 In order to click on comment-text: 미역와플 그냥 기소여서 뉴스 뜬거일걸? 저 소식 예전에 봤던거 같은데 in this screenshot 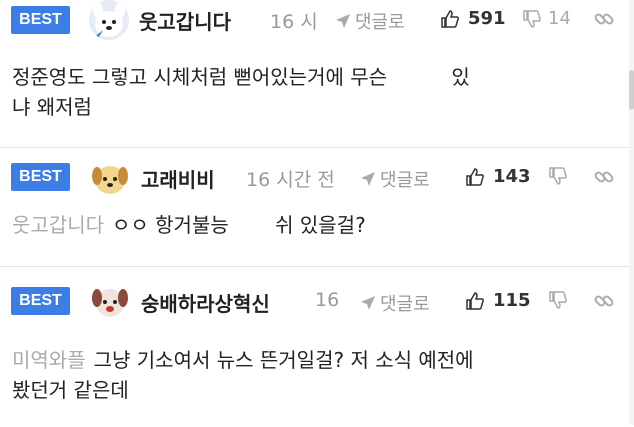, I will do `click(243, 375)`.